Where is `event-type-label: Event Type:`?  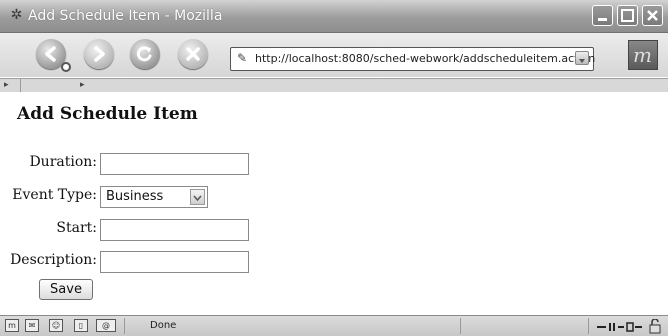 event-type-label: Event Type: is located at coordinates (54, 195).